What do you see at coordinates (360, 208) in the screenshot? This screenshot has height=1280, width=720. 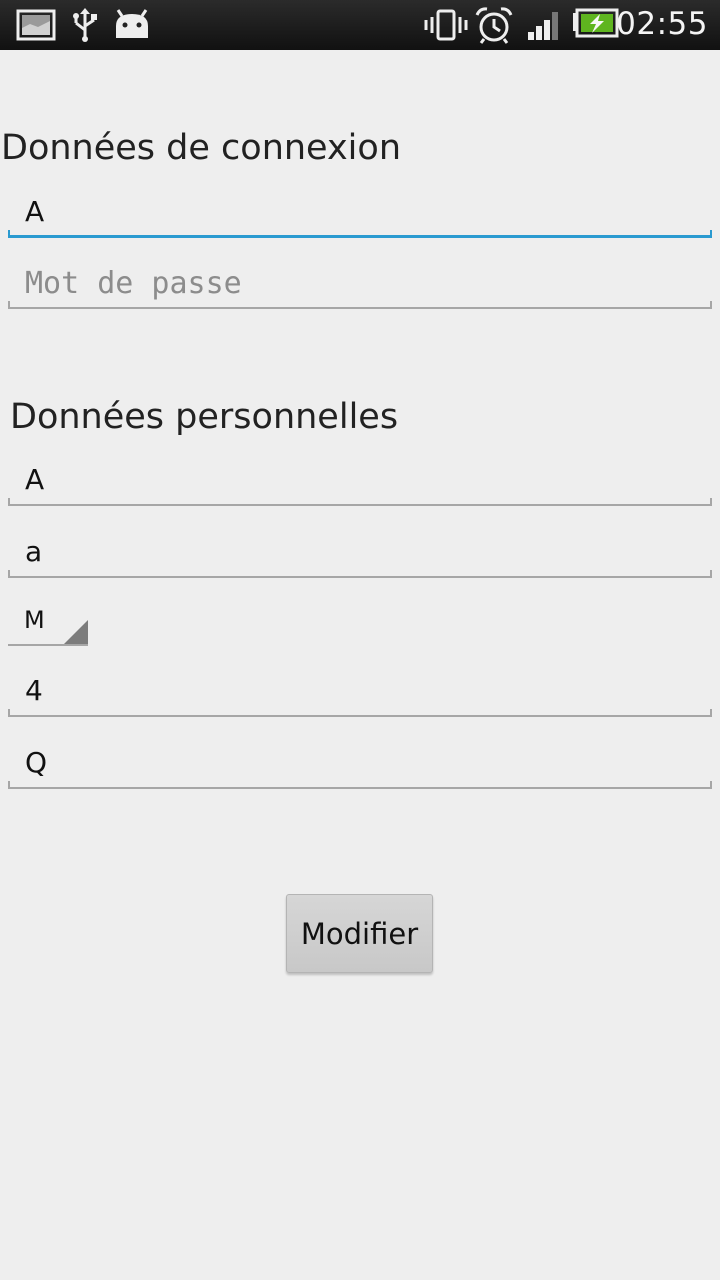 I see `username-field: A` at bounding box center [360, 208].